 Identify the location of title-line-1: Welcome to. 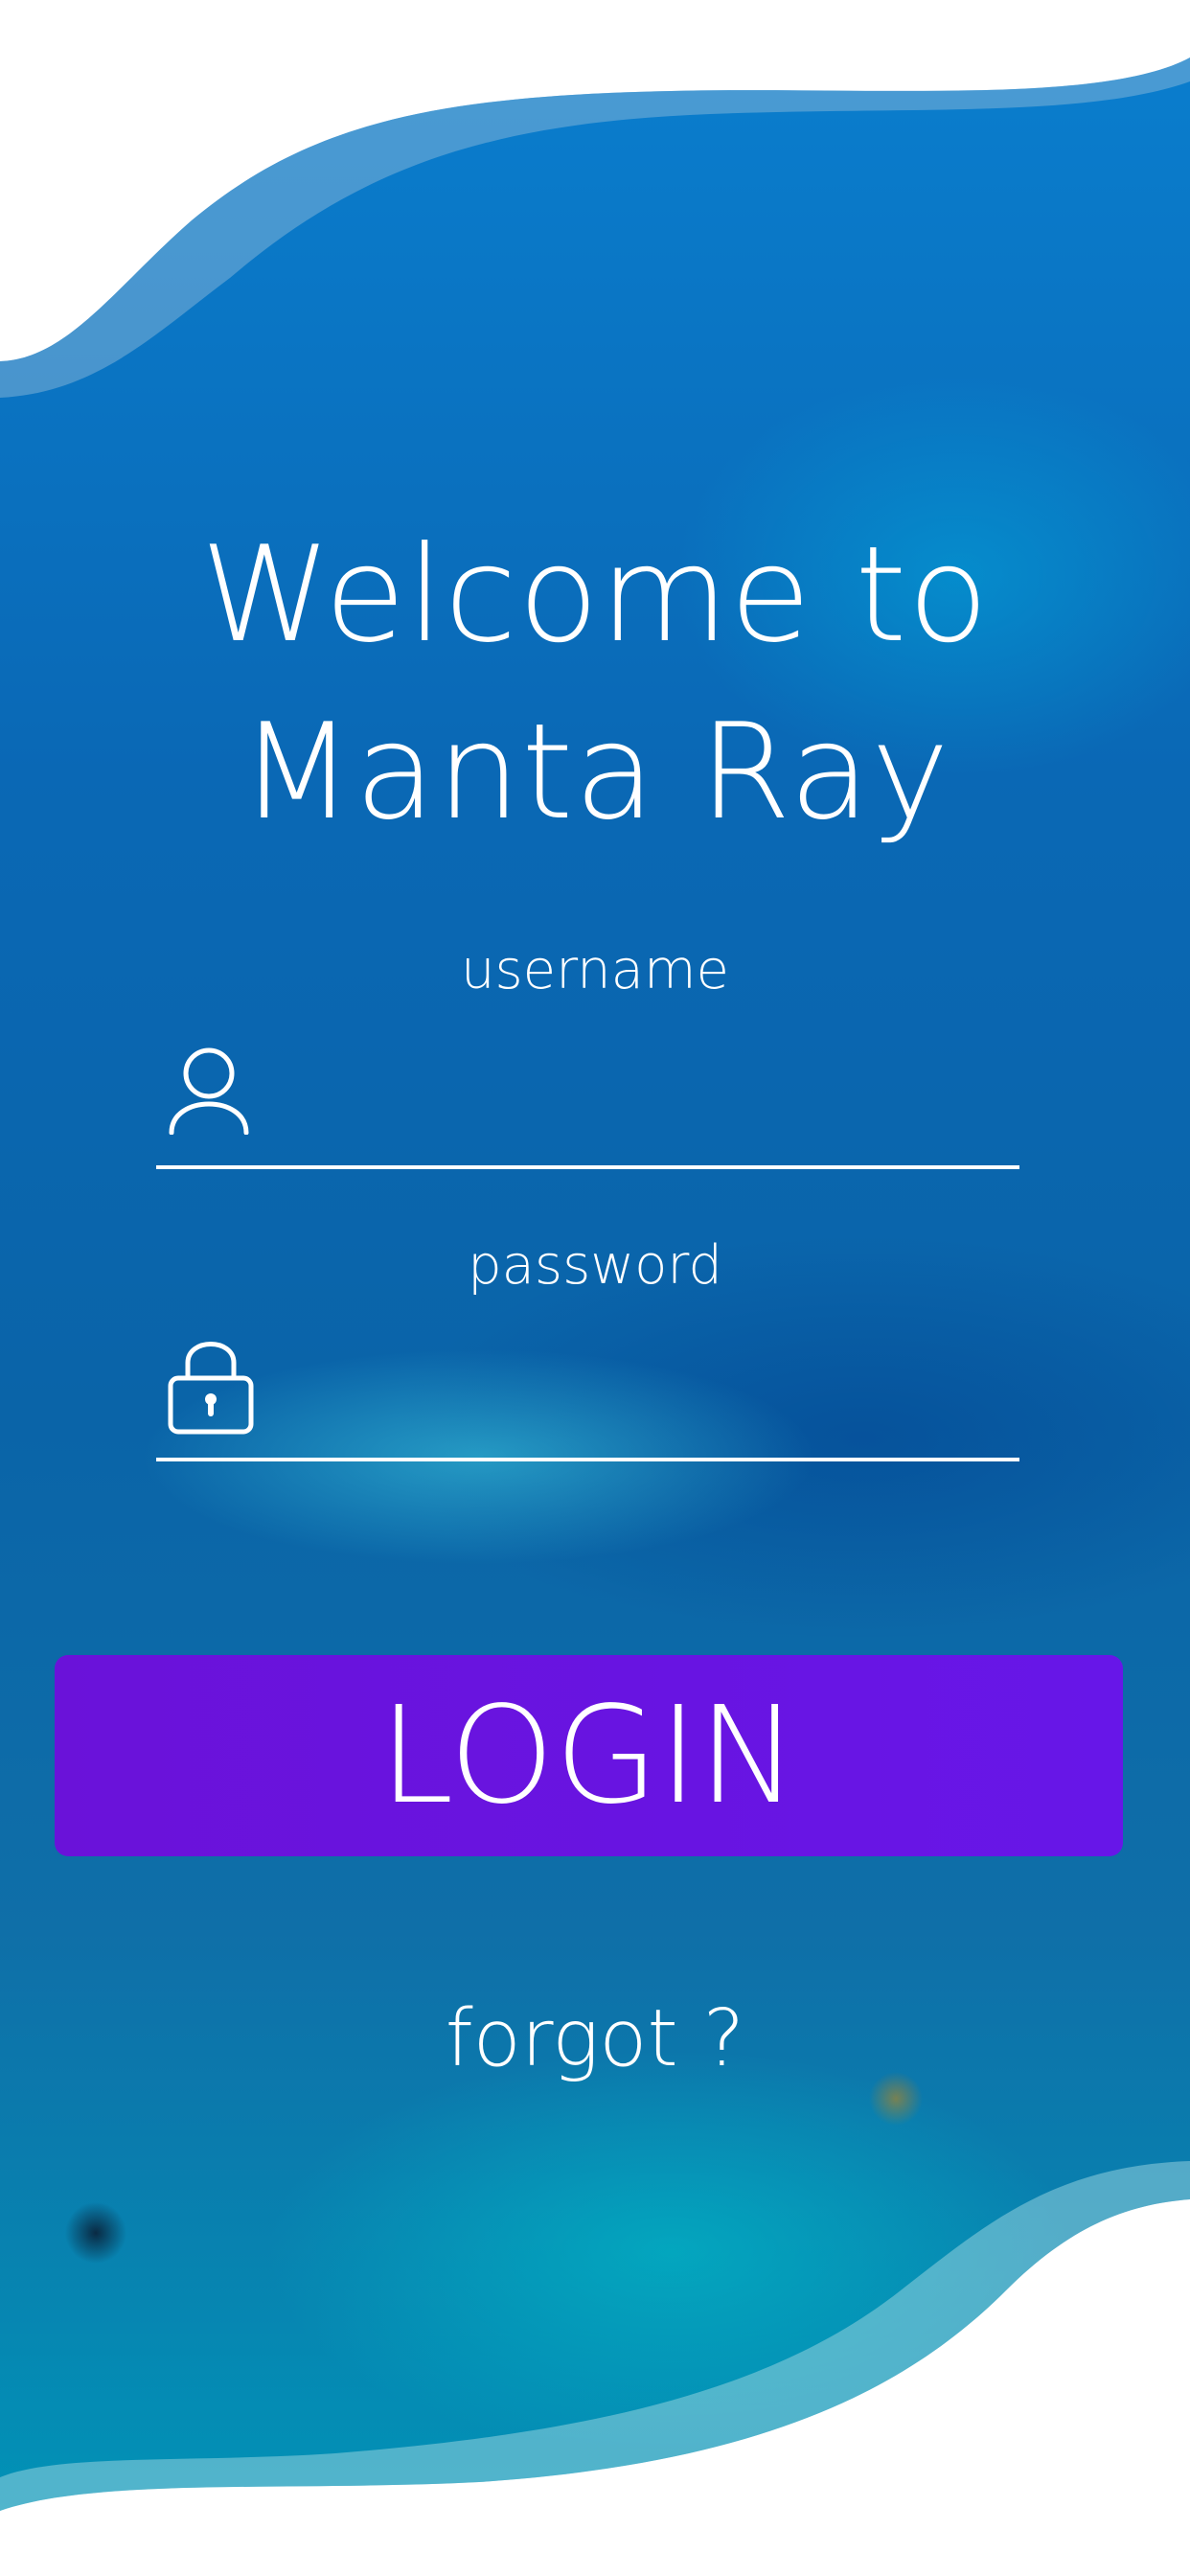
(595, 595).